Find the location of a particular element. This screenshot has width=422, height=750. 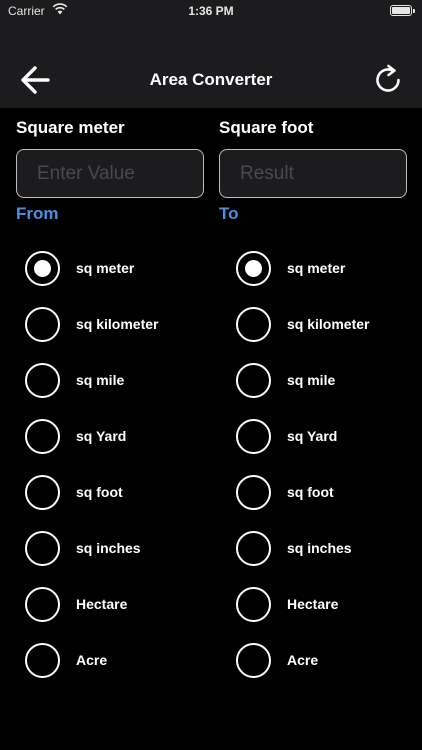

from-unit-label: Square meter is located at coordinates (70, 127).